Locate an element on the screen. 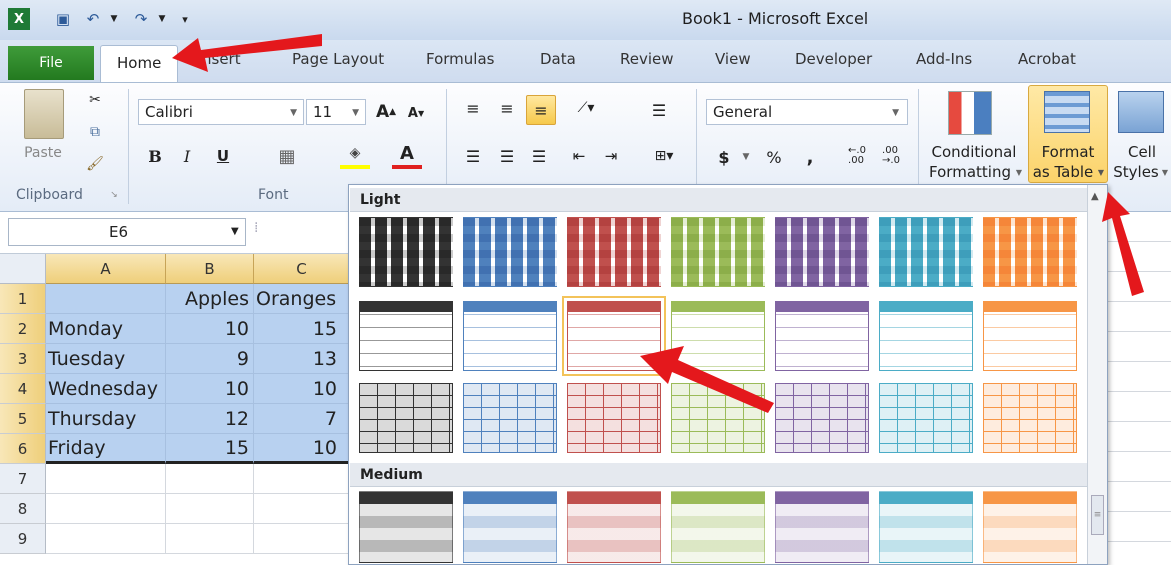  italic-button: I is located at coordinates (187, 156).